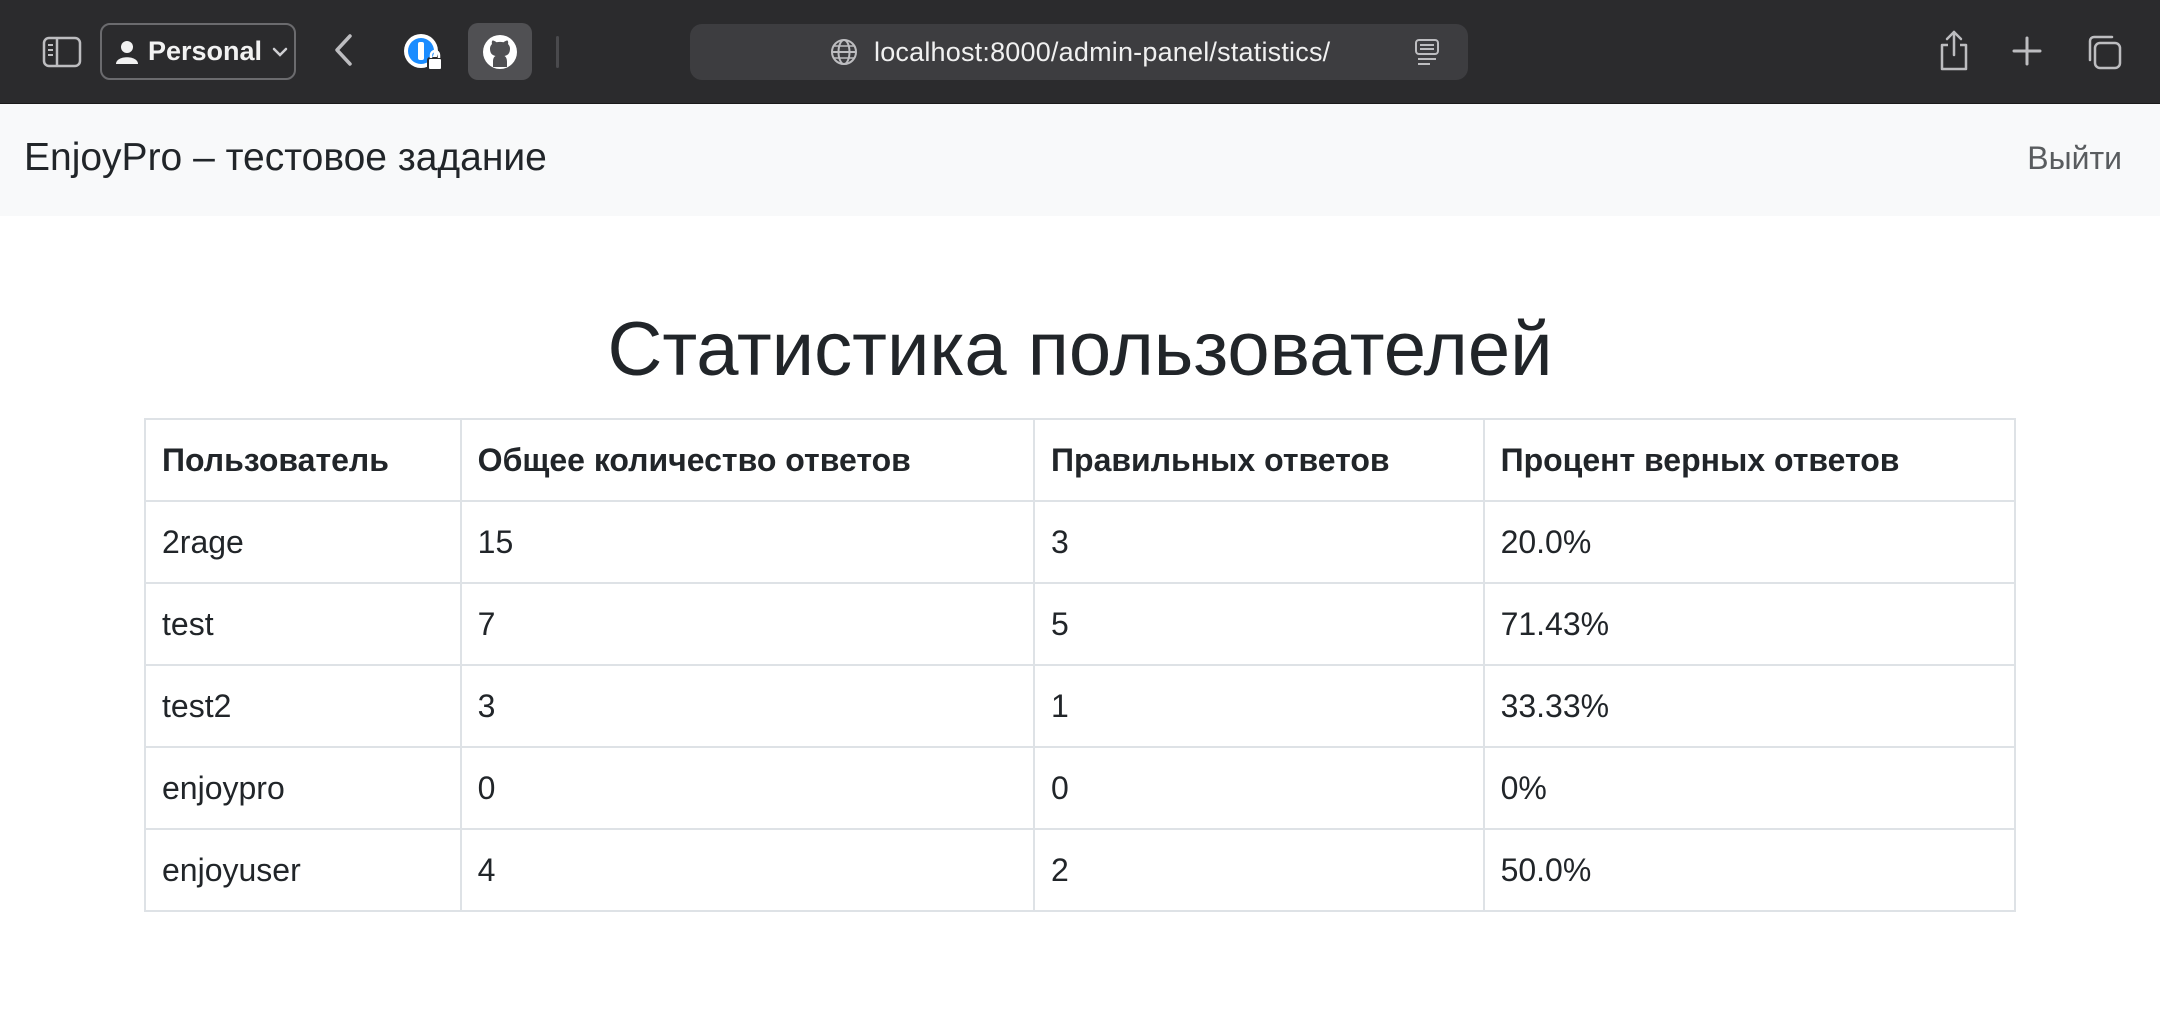 This screenshot has height=1028, width=2160. Describe the element at coordinates (2027, 51) in the screenshot. I see `plus-icon` at that location.